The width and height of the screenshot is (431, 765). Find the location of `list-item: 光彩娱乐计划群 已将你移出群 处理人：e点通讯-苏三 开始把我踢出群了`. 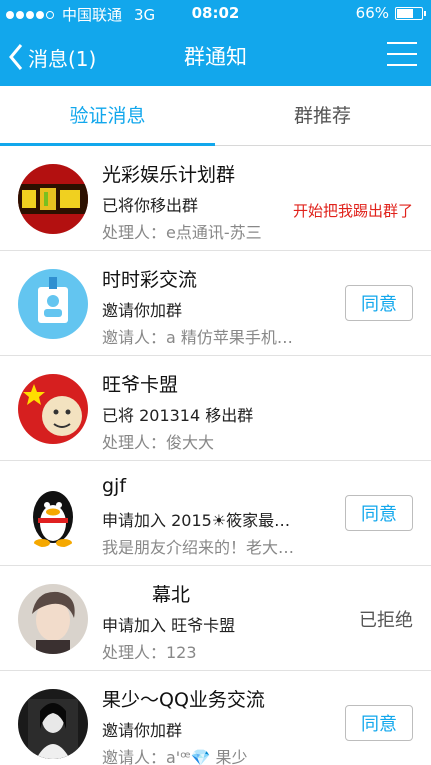

list-item: 光彩娱乐计划群 已将你移出群 处理人：e点通讯-苏三 开始把我踢出群了 is located at coordinates (215, 198).